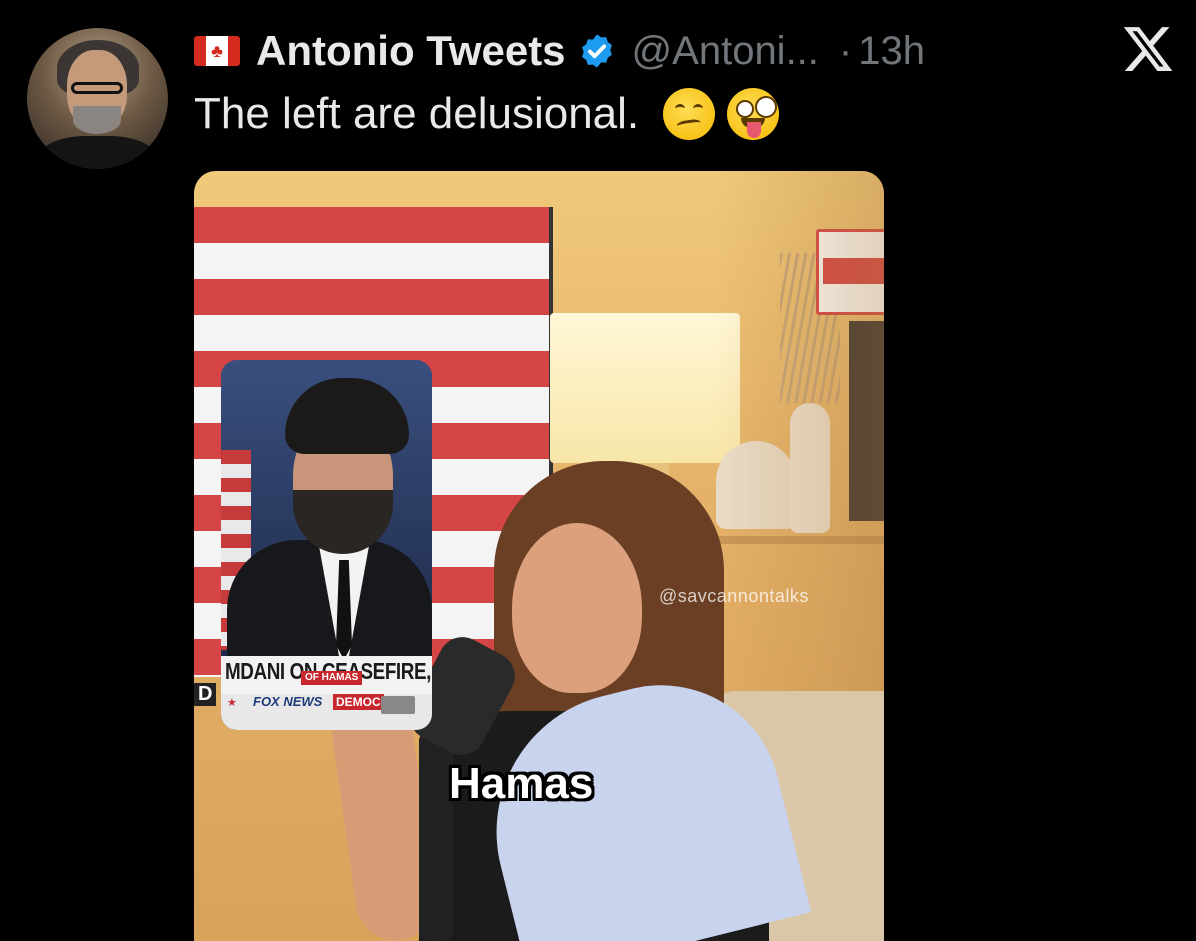 The height and width of the screenshot is (941, 1196). Describe the element at coordinates (596, 51) in the screenshot. I see `verified-badge-icon` at that location.